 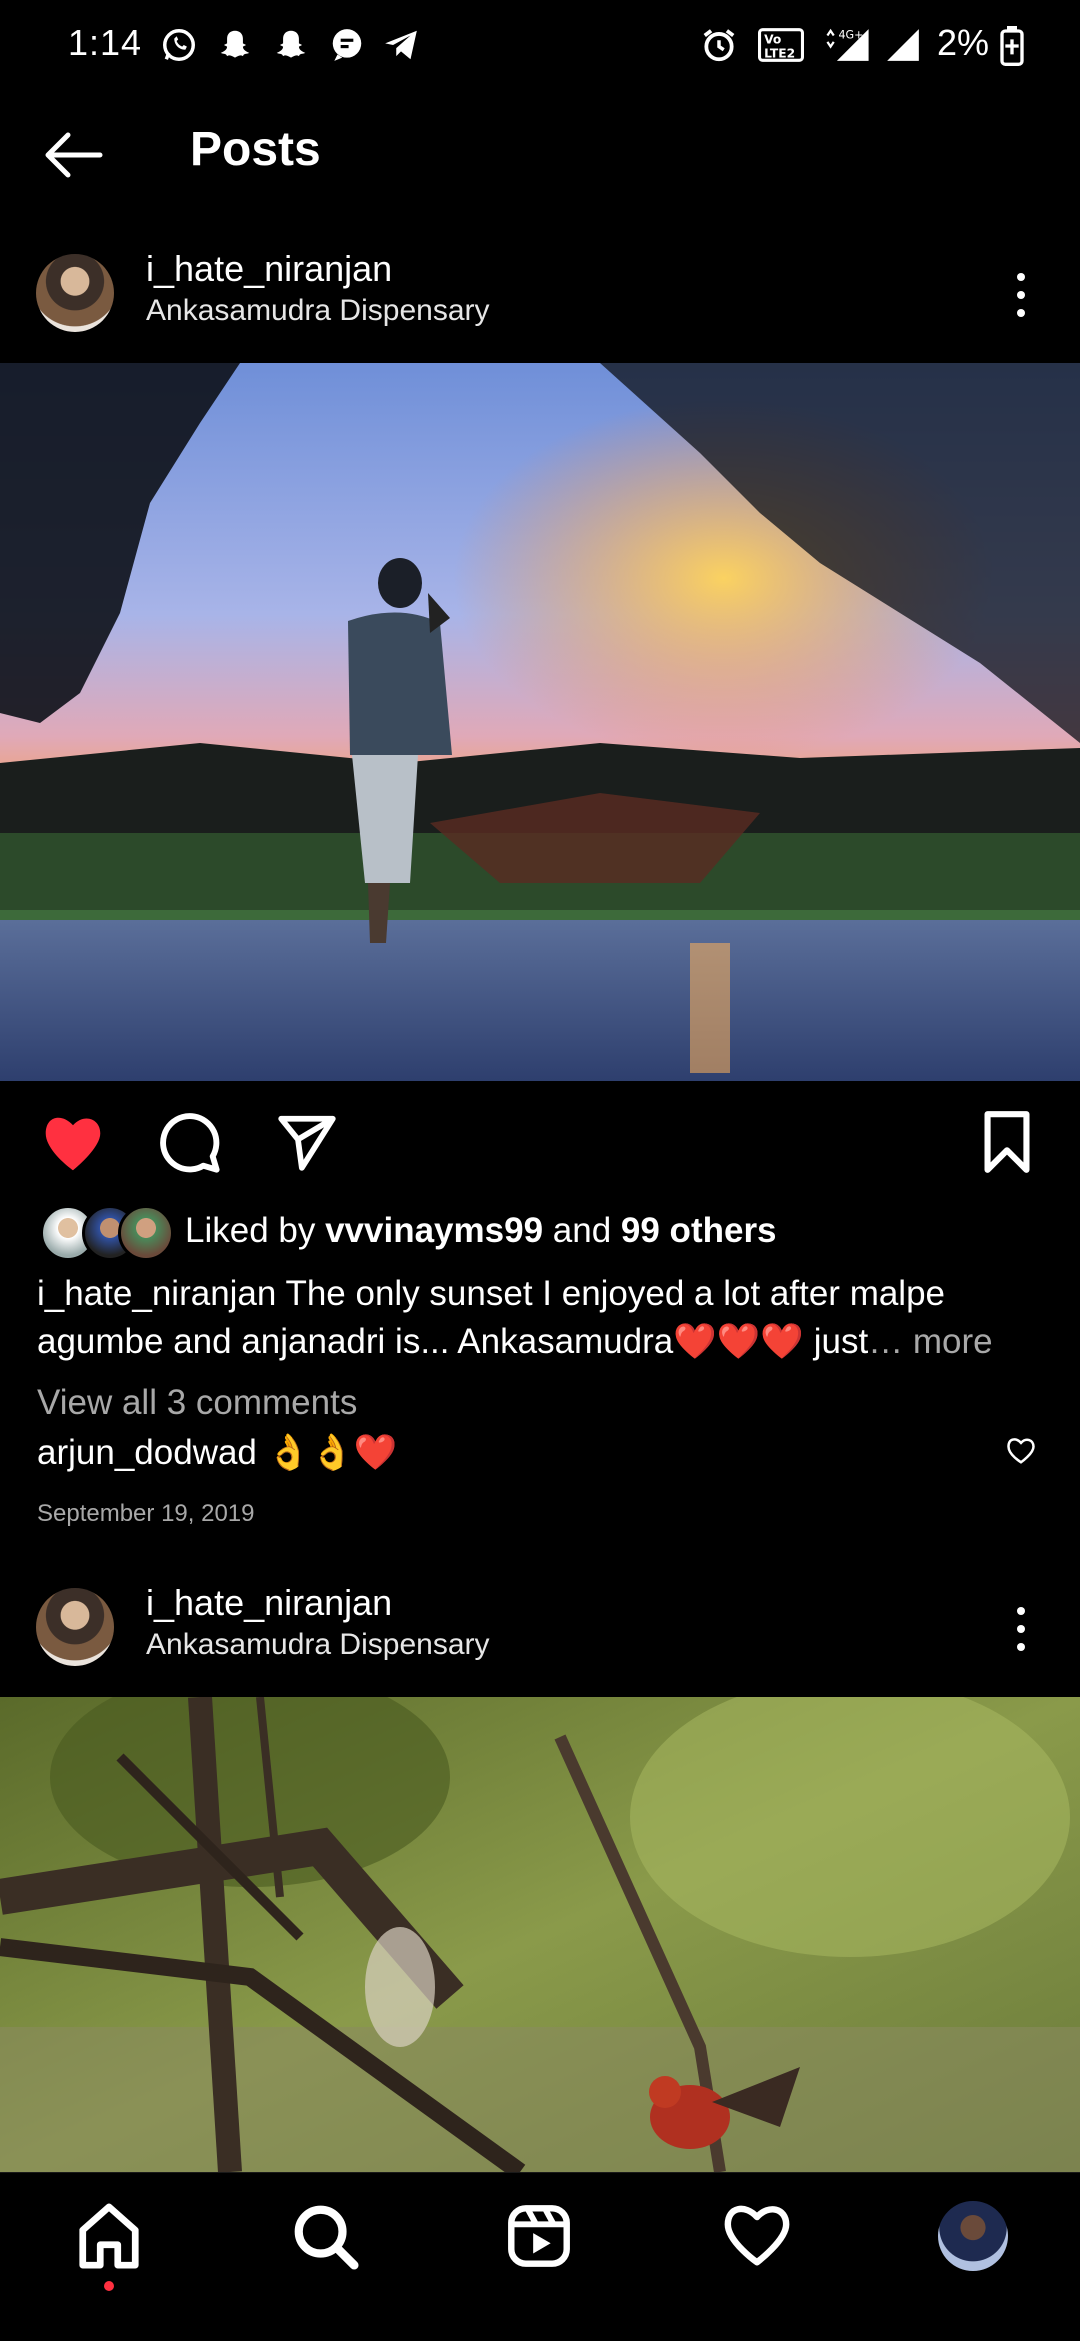 What do you see at coordinates (109, 2236) in the screenshot?
I see `home-icon` at bounding box center [109, 2236].